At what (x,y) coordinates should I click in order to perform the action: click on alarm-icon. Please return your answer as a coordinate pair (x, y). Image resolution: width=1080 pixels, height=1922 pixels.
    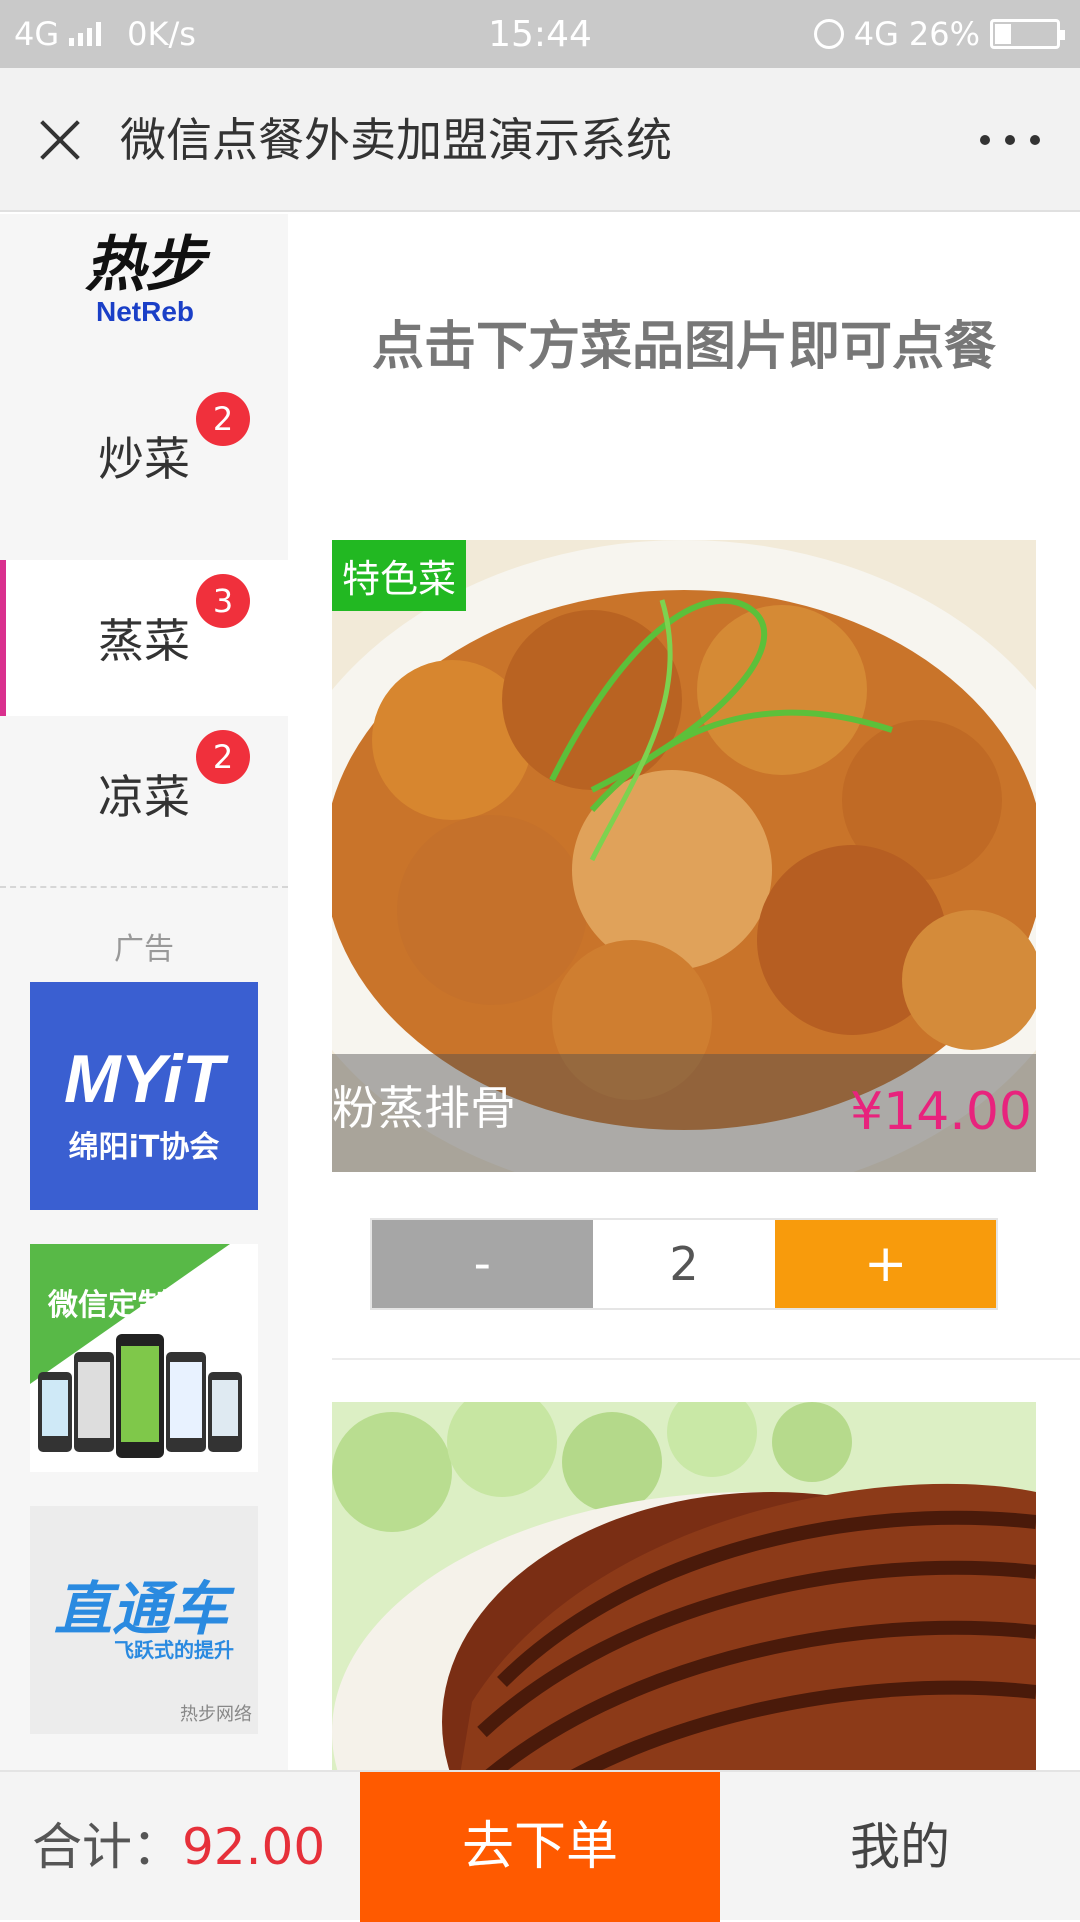
    Looking at the image, I should click on (828, 34).